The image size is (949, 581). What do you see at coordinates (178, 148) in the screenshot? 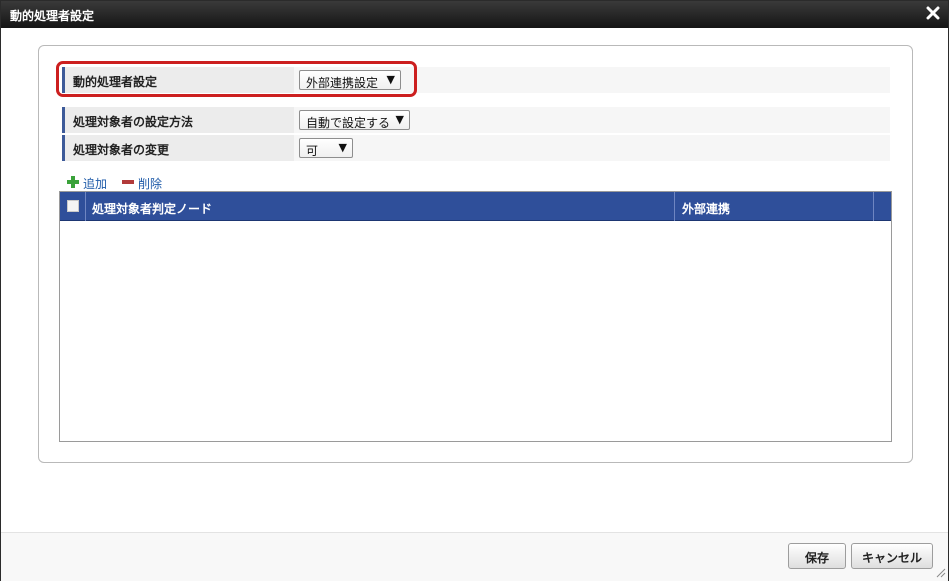
I see `row-label: 処理対象者の変更` at bounding box center [178, 148].